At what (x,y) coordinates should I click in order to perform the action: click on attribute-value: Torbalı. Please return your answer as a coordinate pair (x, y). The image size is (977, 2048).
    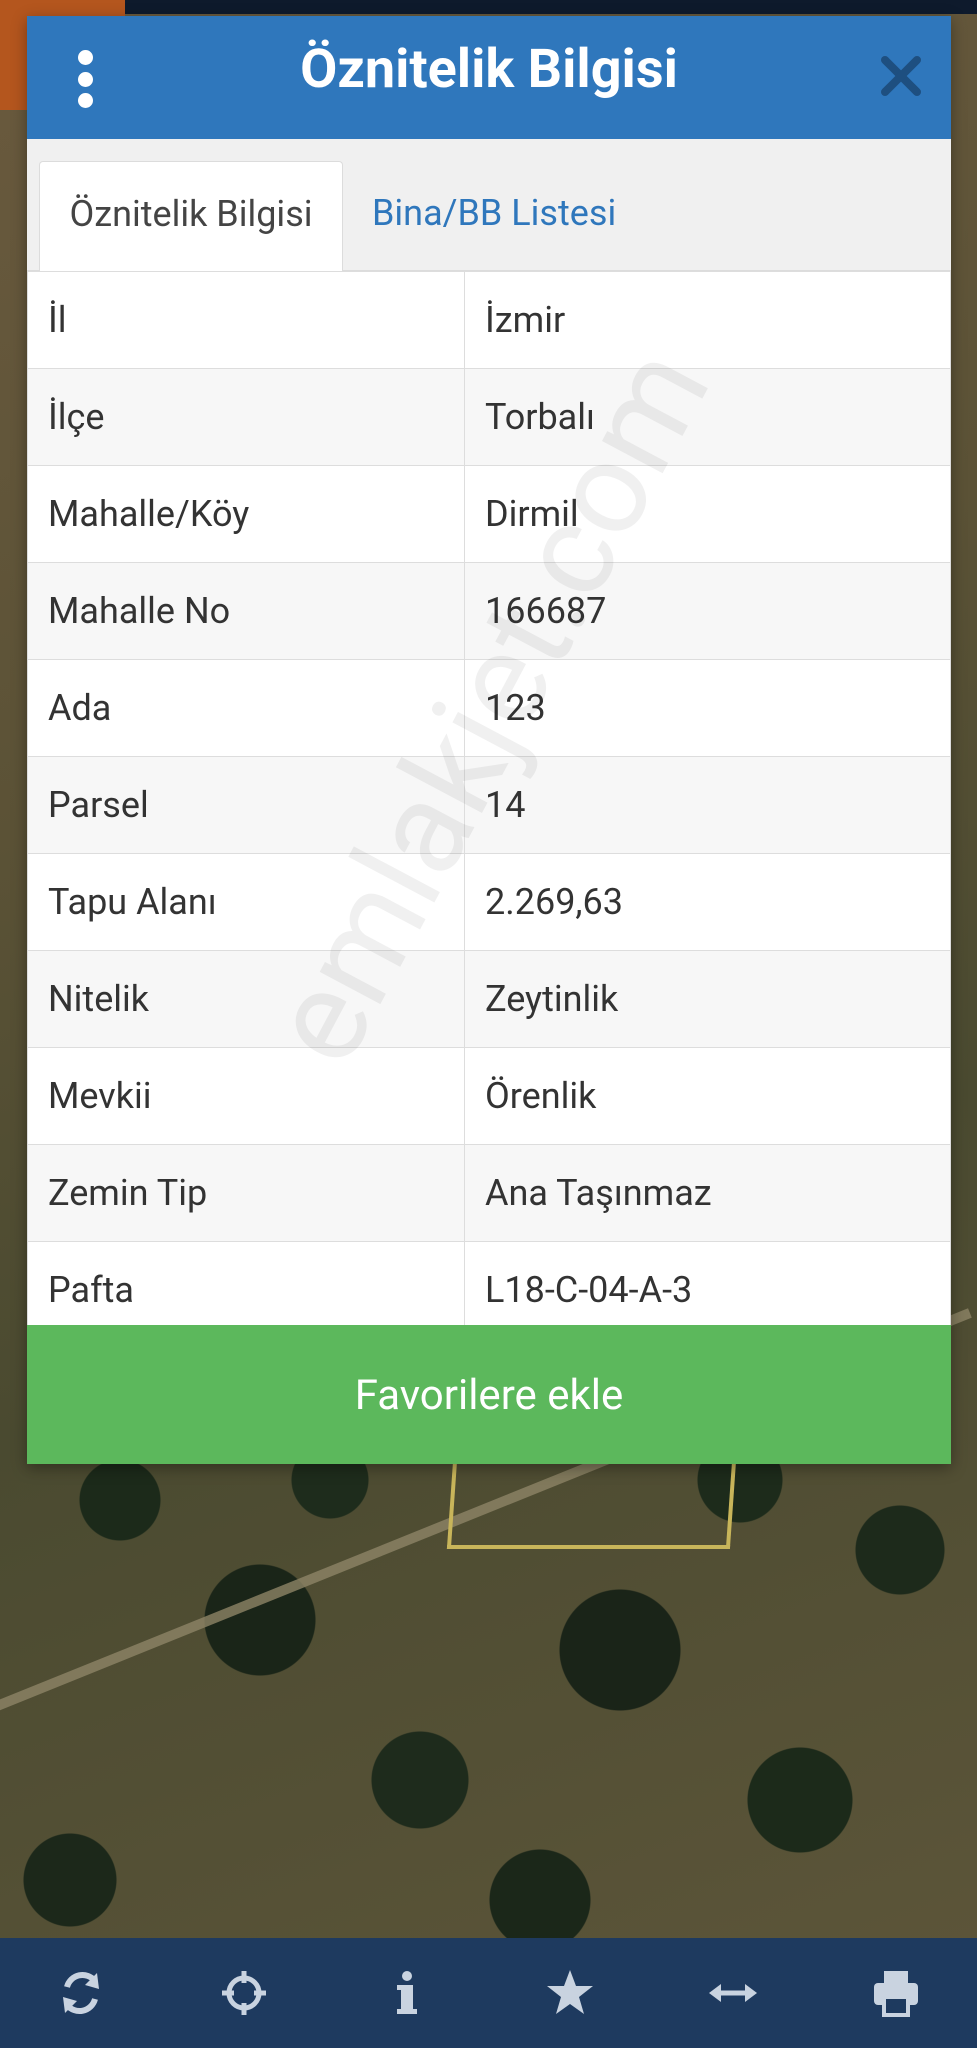
    Looking at the image, I should click on (707, 417).